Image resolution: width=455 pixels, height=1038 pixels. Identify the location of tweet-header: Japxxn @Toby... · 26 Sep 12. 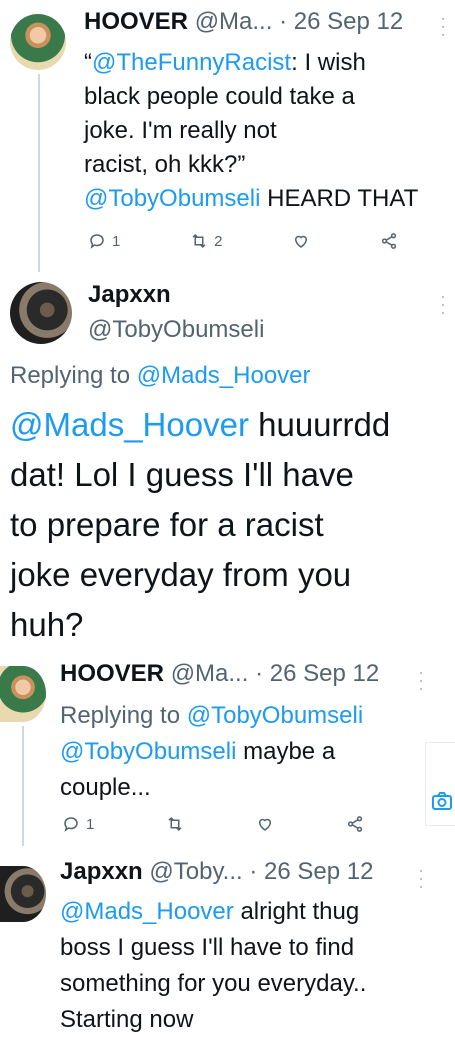
(216, 872).